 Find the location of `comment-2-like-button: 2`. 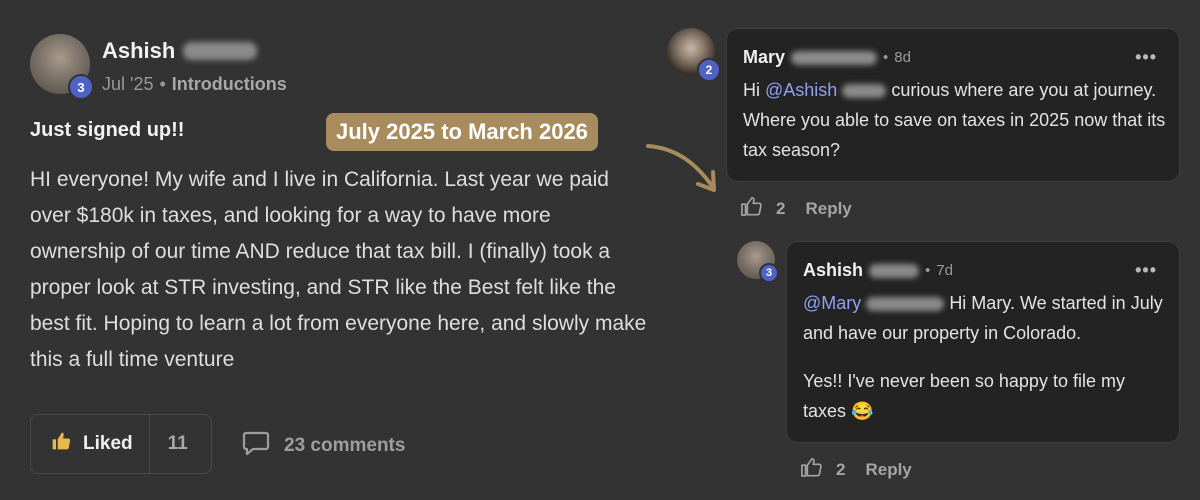

comment-2-like-button: 2 is located at coordinates (822, 469).